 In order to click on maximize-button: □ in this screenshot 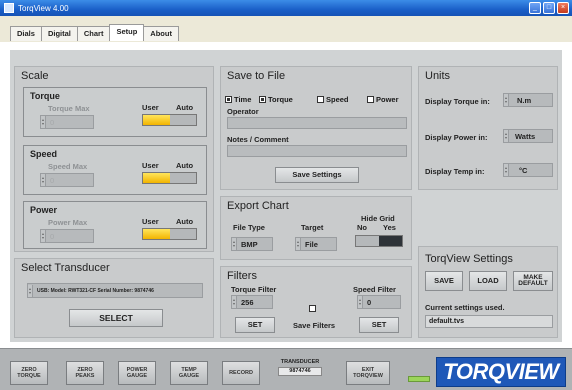, I will do `click(549, 8)`.